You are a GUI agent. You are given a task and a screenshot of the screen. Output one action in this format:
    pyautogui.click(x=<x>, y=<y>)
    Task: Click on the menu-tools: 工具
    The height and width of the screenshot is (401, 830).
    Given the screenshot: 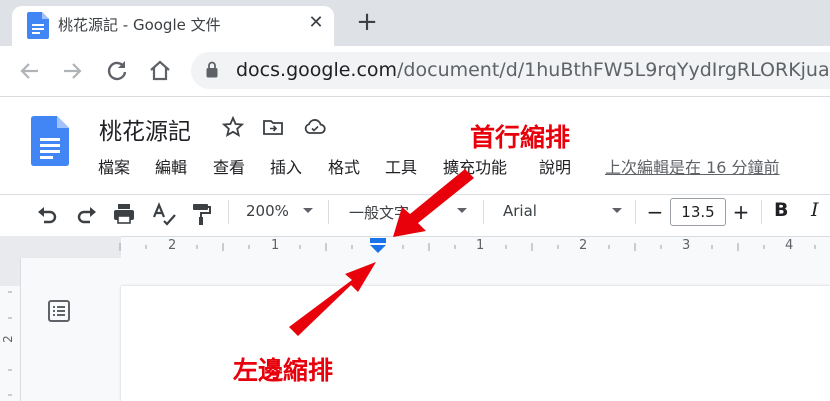 What is the action you would take?
    pyautogui.click(x=401, y=166)
    